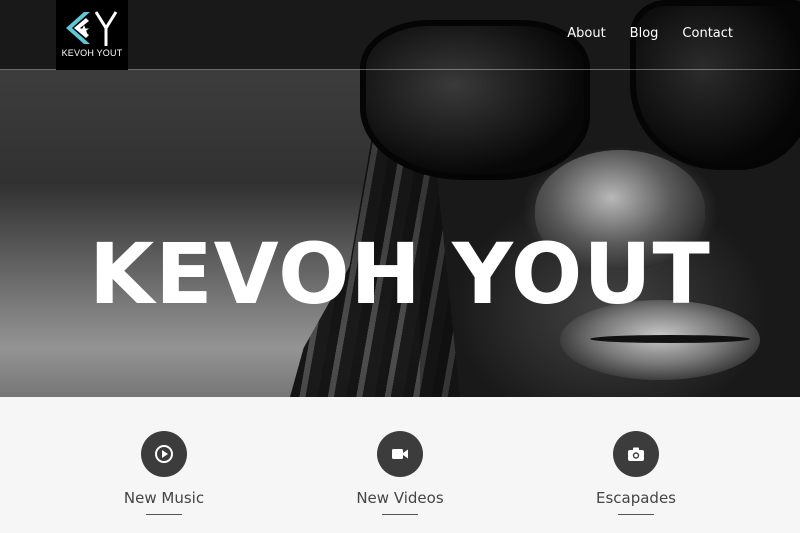  I want to click on video-camera-icon, so click(400, 454).